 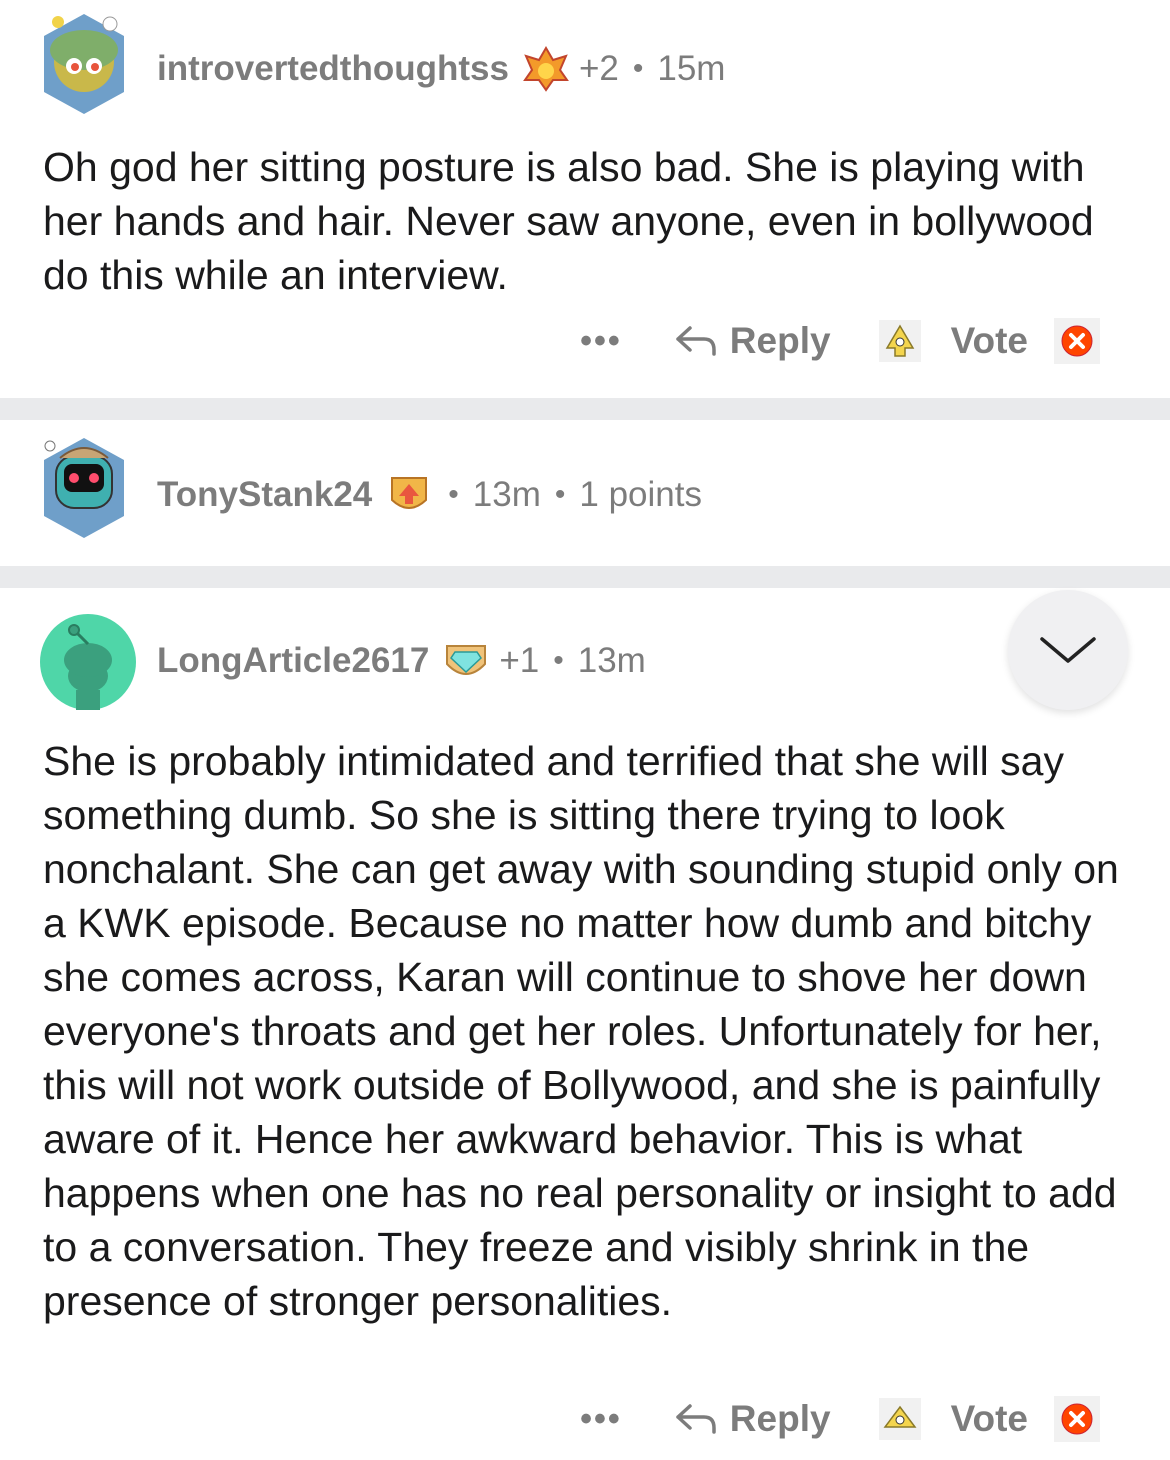 I want to click on comment-meta: TonyStank24 • 13m • 1 points, so click(x=429, y=495).